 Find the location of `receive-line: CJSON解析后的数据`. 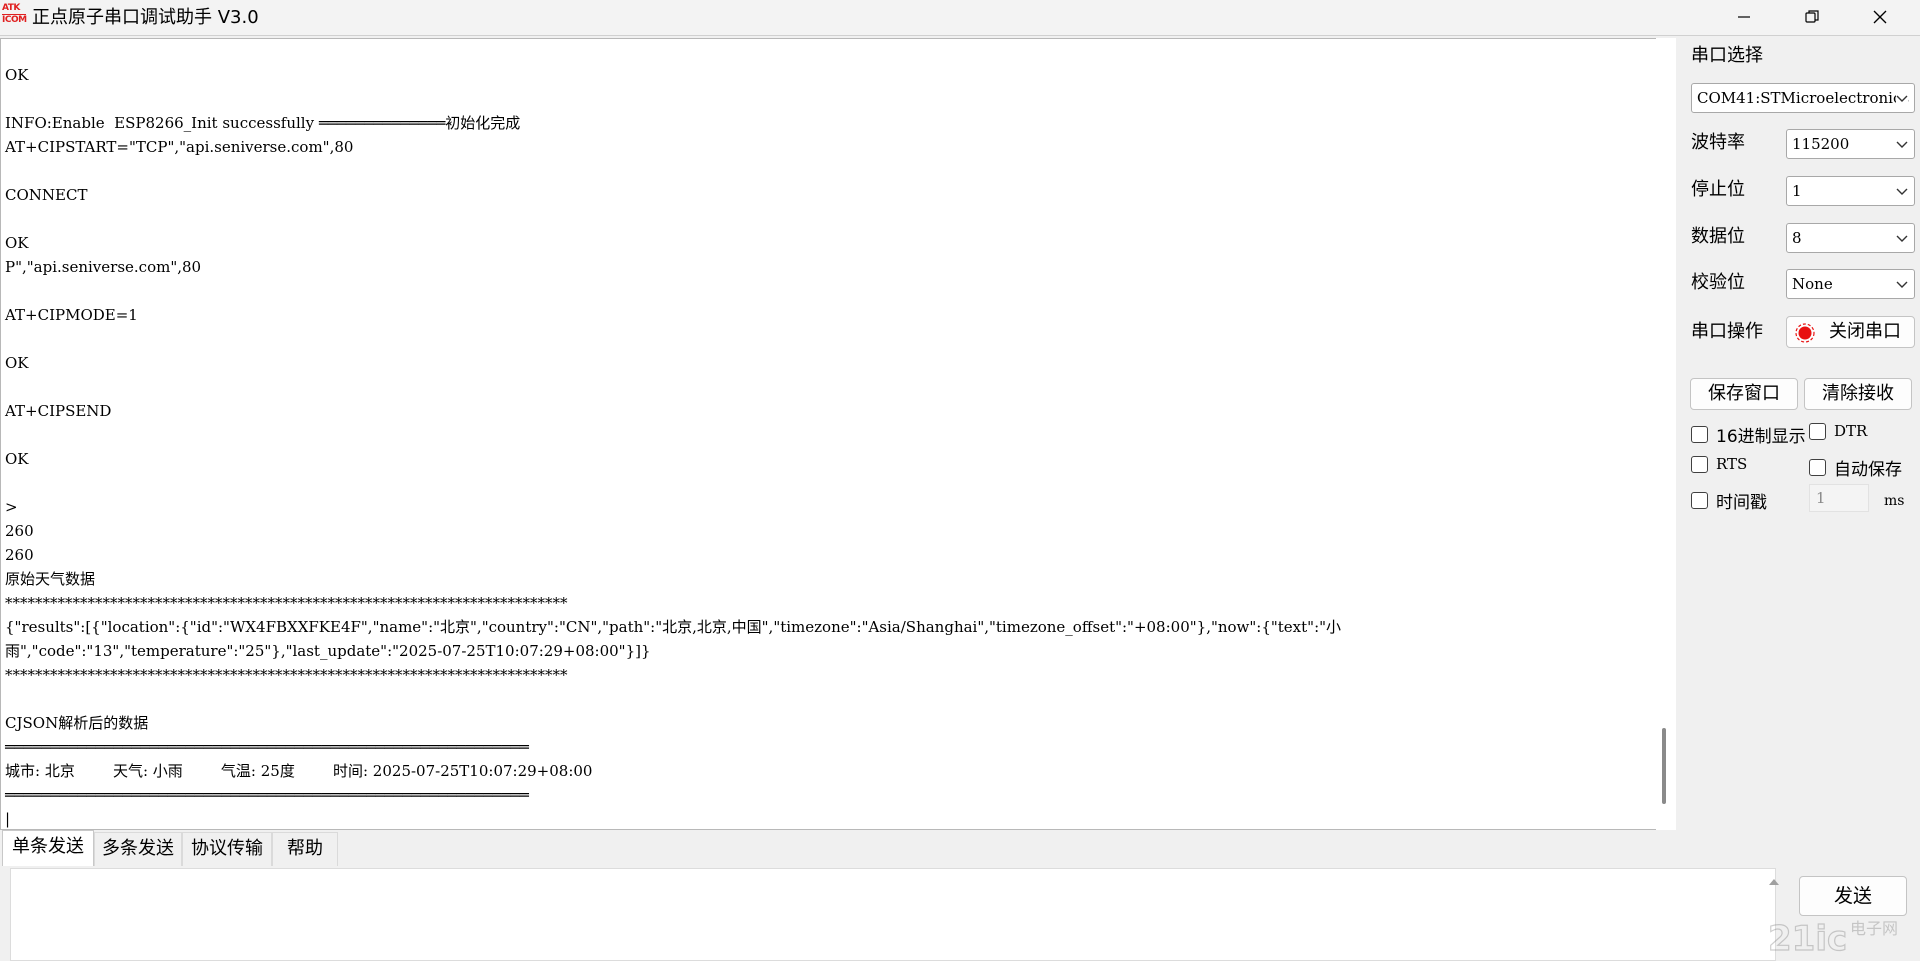

receive-line: CJSON解析后的数据 is located at coordinates (77, 723).